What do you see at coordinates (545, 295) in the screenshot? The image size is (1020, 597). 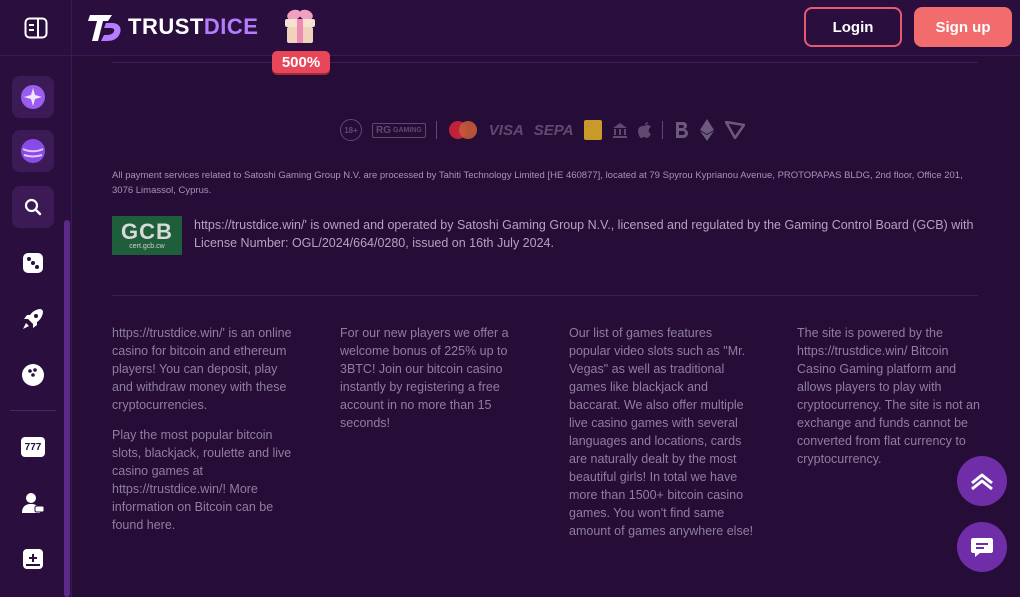 I see `section-divider` at bounding box center [545, 295].